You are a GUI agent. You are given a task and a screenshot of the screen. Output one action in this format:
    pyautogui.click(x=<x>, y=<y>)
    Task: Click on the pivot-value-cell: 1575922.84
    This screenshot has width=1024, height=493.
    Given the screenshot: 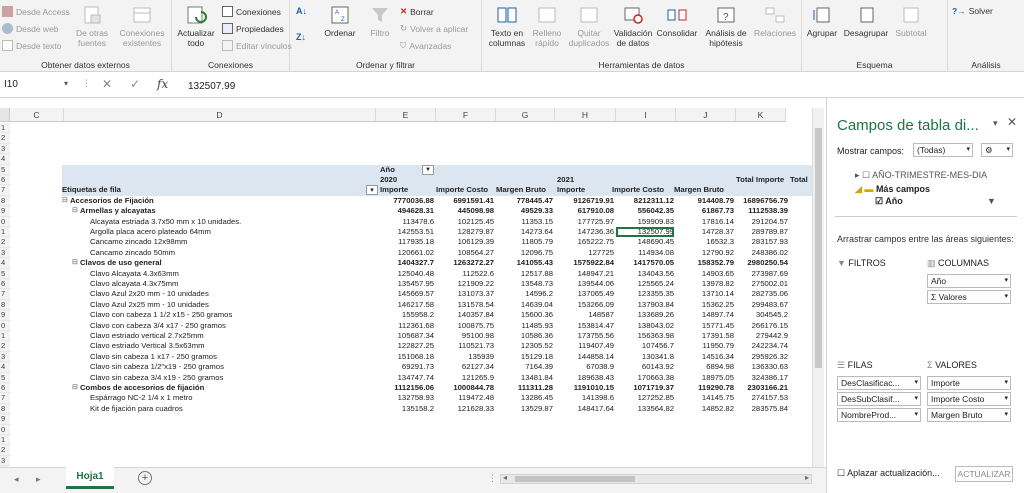 What is the action you would take?
    pyautogui.click(x=584, y=263)
    